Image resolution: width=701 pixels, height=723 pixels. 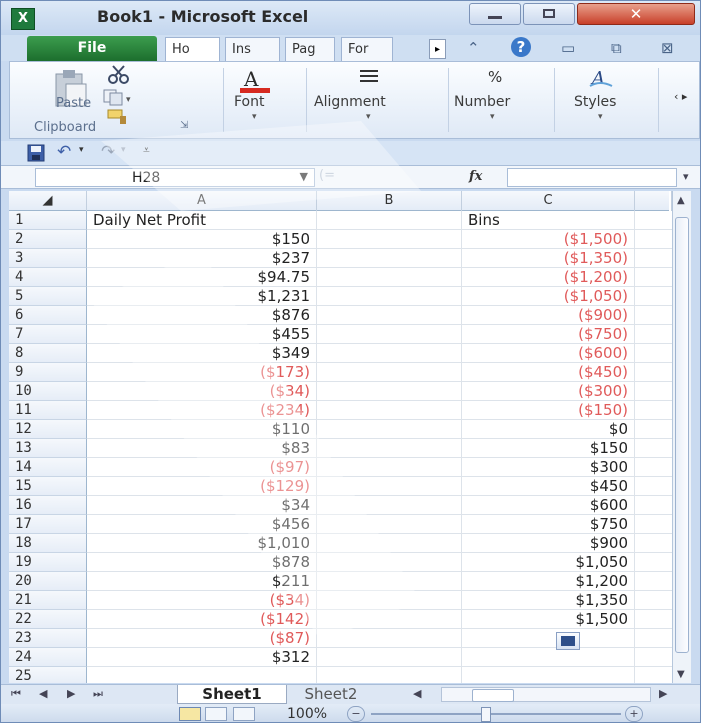 What do you see at coordinates (486, 714) in the screenshot?
I see `zoom-slider-thumb` at bounding box center [486, 714].